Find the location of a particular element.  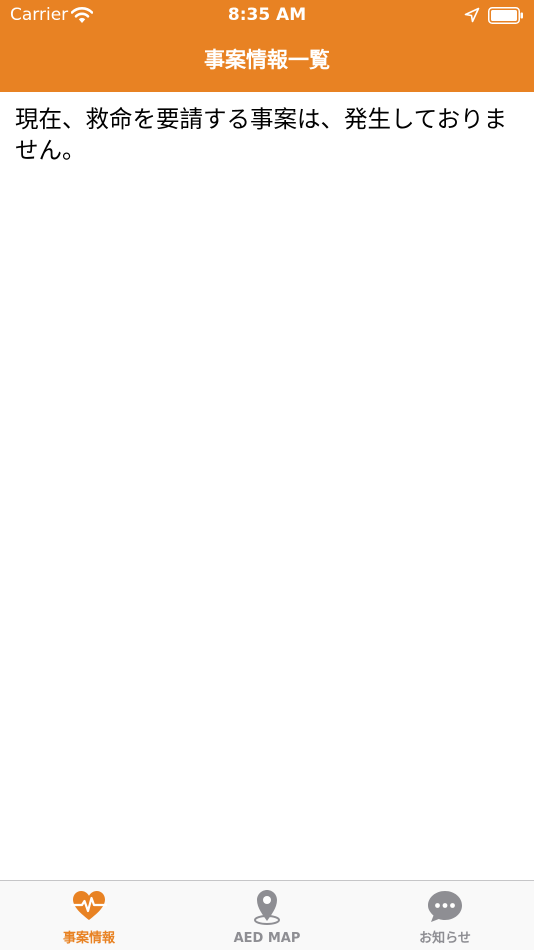

status-bar: Carrier 8:35 AM is located at coordinates (267, 15).